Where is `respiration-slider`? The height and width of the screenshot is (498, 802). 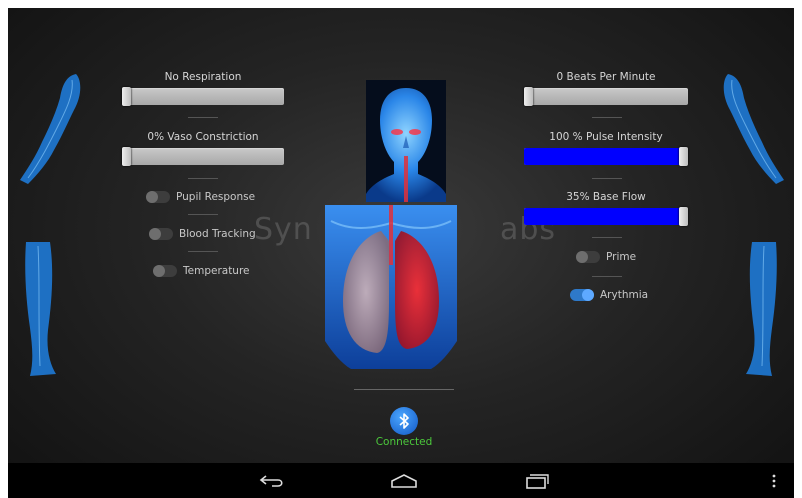
respiration-slider is located at coordinates (203, 96).